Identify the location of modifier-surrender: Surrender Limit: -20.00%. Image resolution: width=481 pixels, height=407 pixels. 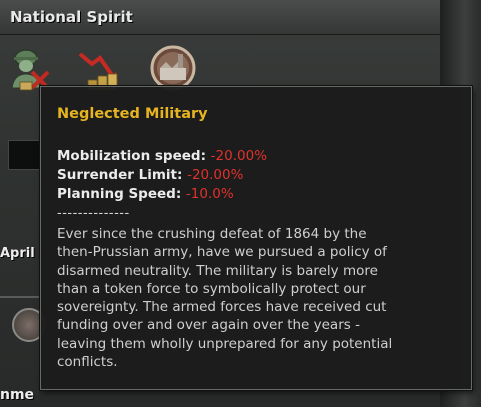
(150, 175).